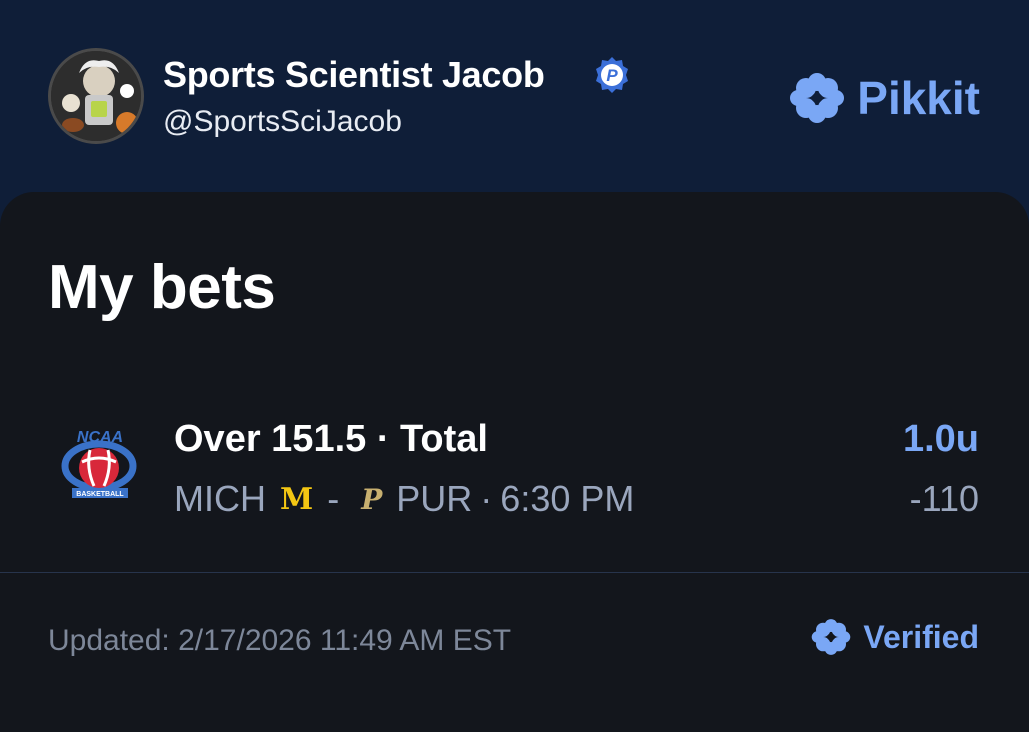 Image resolution: width=1029 pixels, height=732 pixels. What do you see at coordinates (297, 499) in the screenshot?
I see `michigan-logo-icon: M` at bounding box center [297, 499].